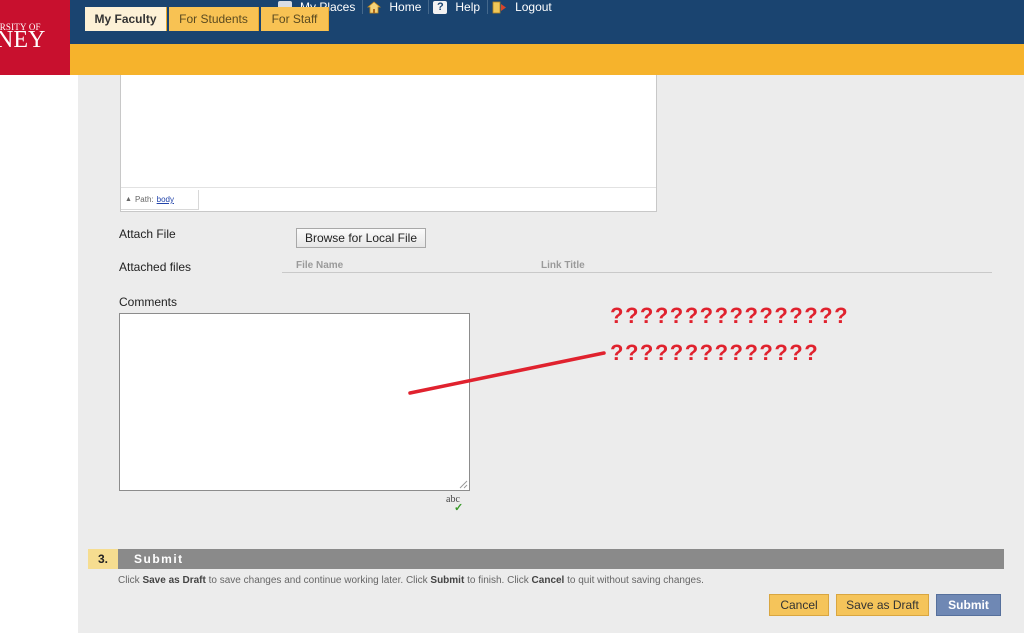  I want to click on help-text-part: to finish. Click, so click(498, 580).